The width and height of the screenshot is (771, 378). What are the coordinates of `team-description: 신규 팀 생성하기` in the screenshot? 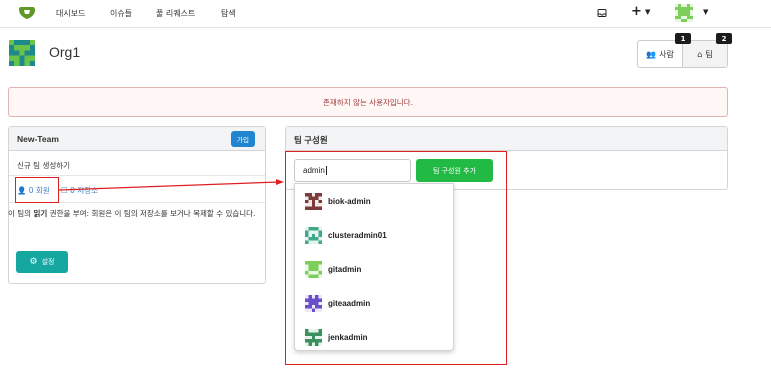 It's located at (44, 165).